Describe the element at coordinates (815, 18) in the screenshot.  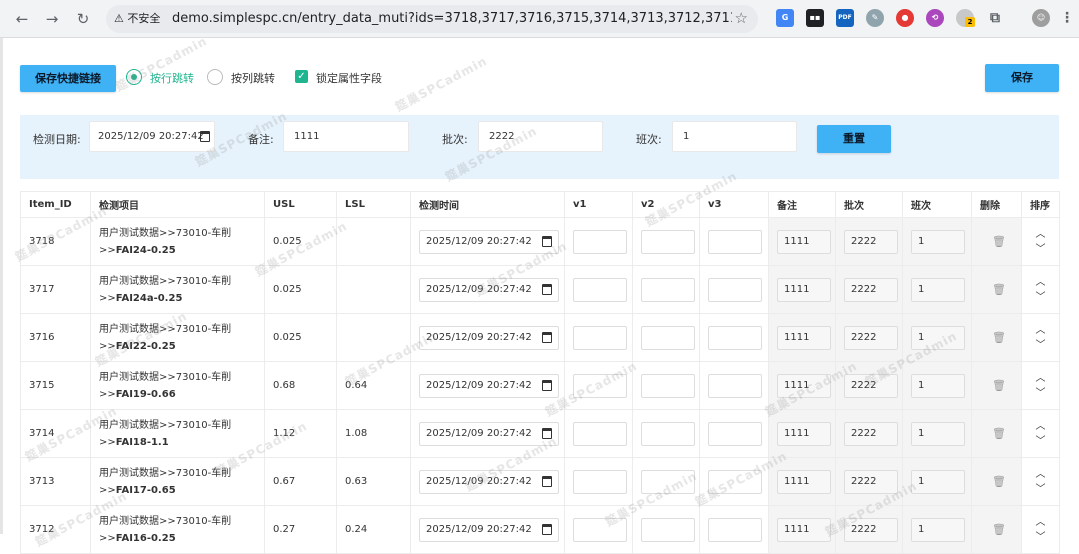
I see `tab-icon: ▪▪` at that location.